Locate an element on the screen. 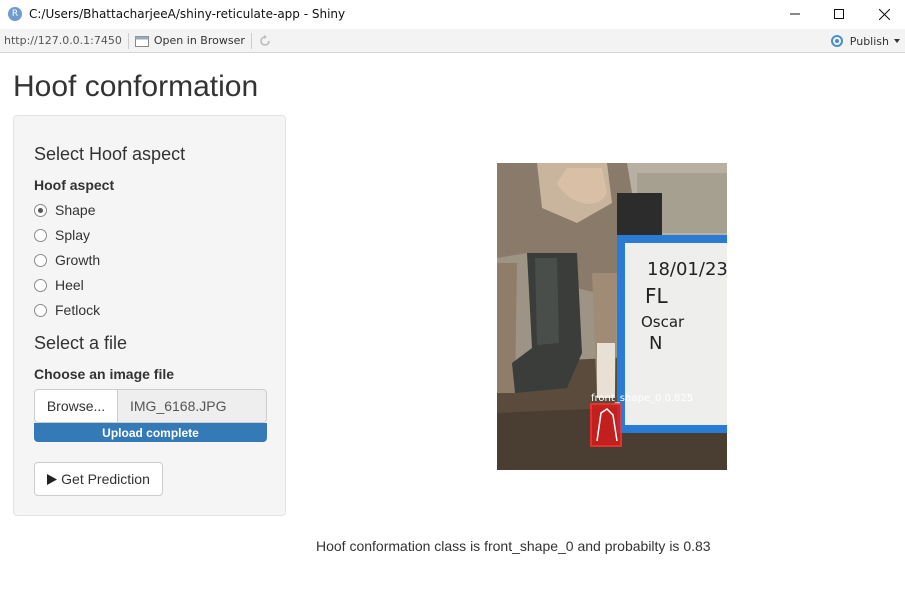  radio-option-splay: Splay is located at coordinates (62, 235).